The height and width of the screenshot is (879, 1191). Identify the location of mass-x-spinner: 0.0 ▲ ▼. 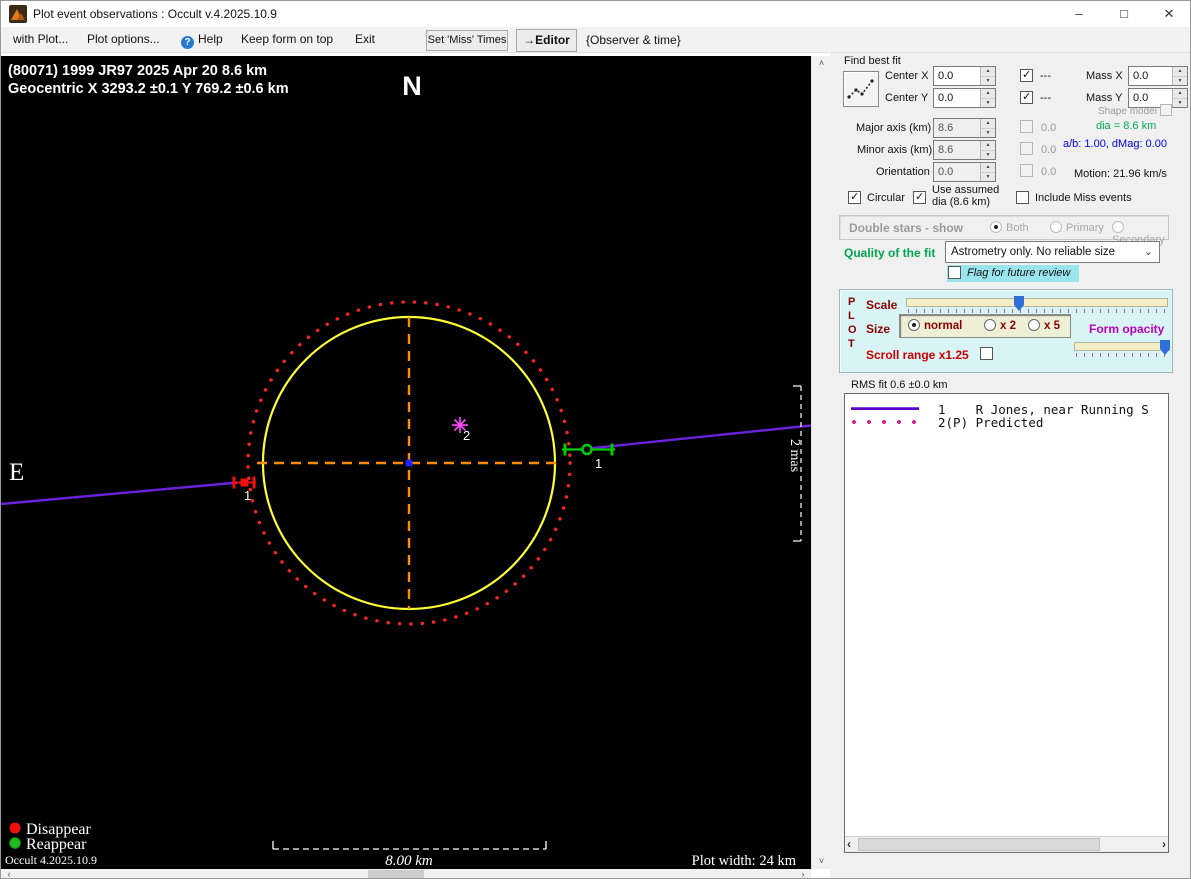
(1158, 76).